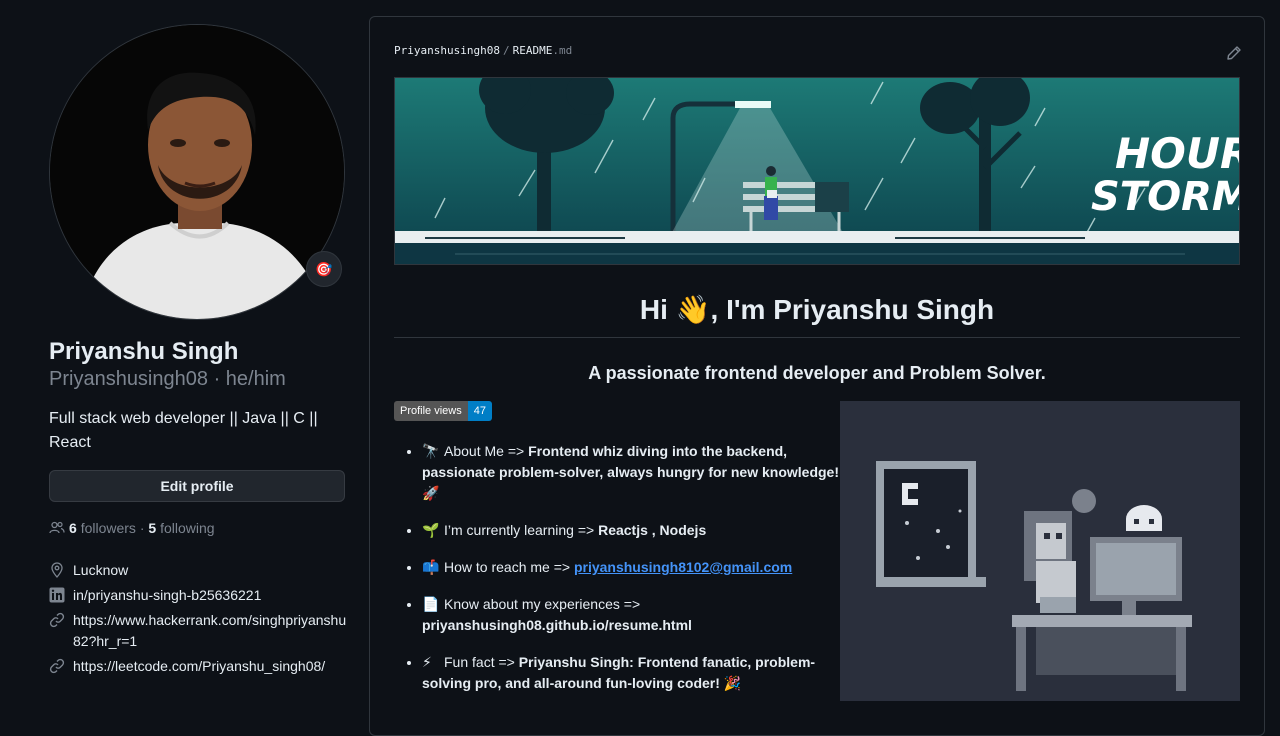 The width and height of the screenshot is (1280, 736). What do you see at coordinates (431, 411) in the screenshot?
I see `badge-label: Profile views` at bounding box center [431, 411].